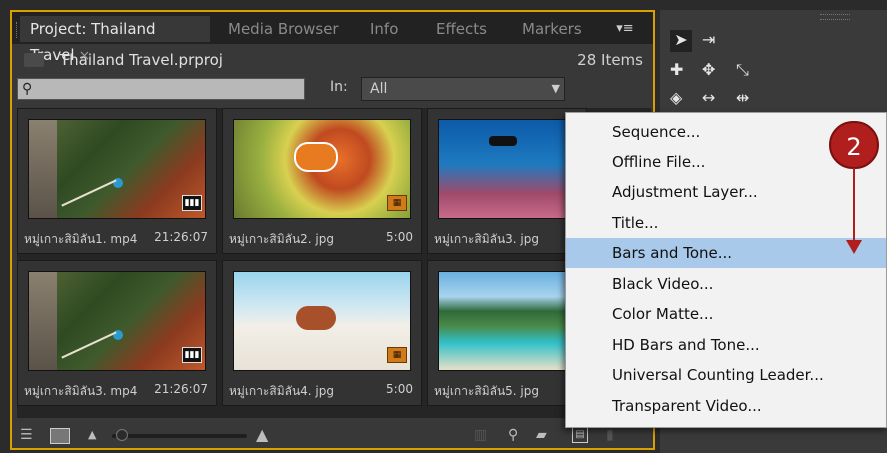  Describe the element at coordinates (379, 89) in the screenshot. I see `filter-value: All` at that location.